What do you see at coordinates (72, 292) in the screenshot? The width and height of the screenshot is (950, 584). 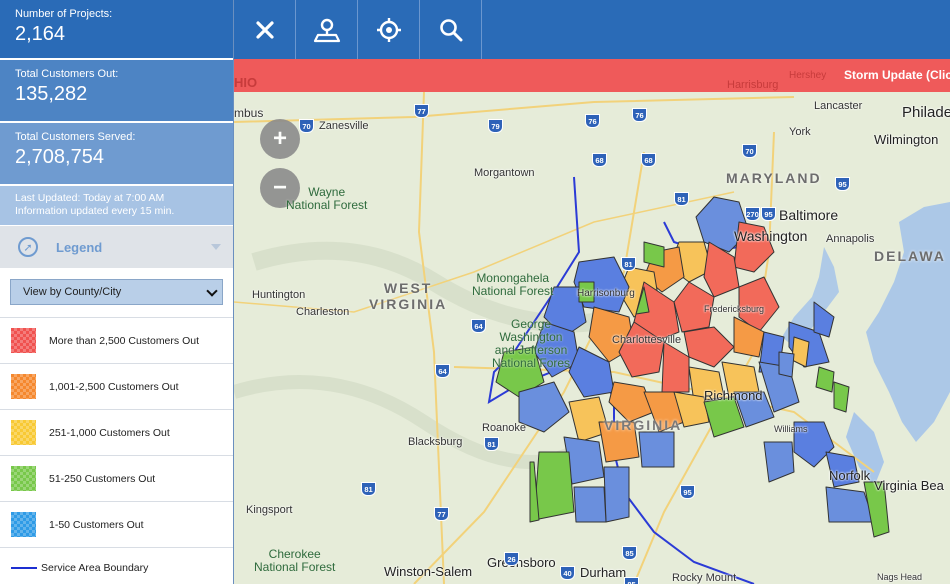 I see `view-by-select-value: View by County/City` at bounding box center [72, 292].